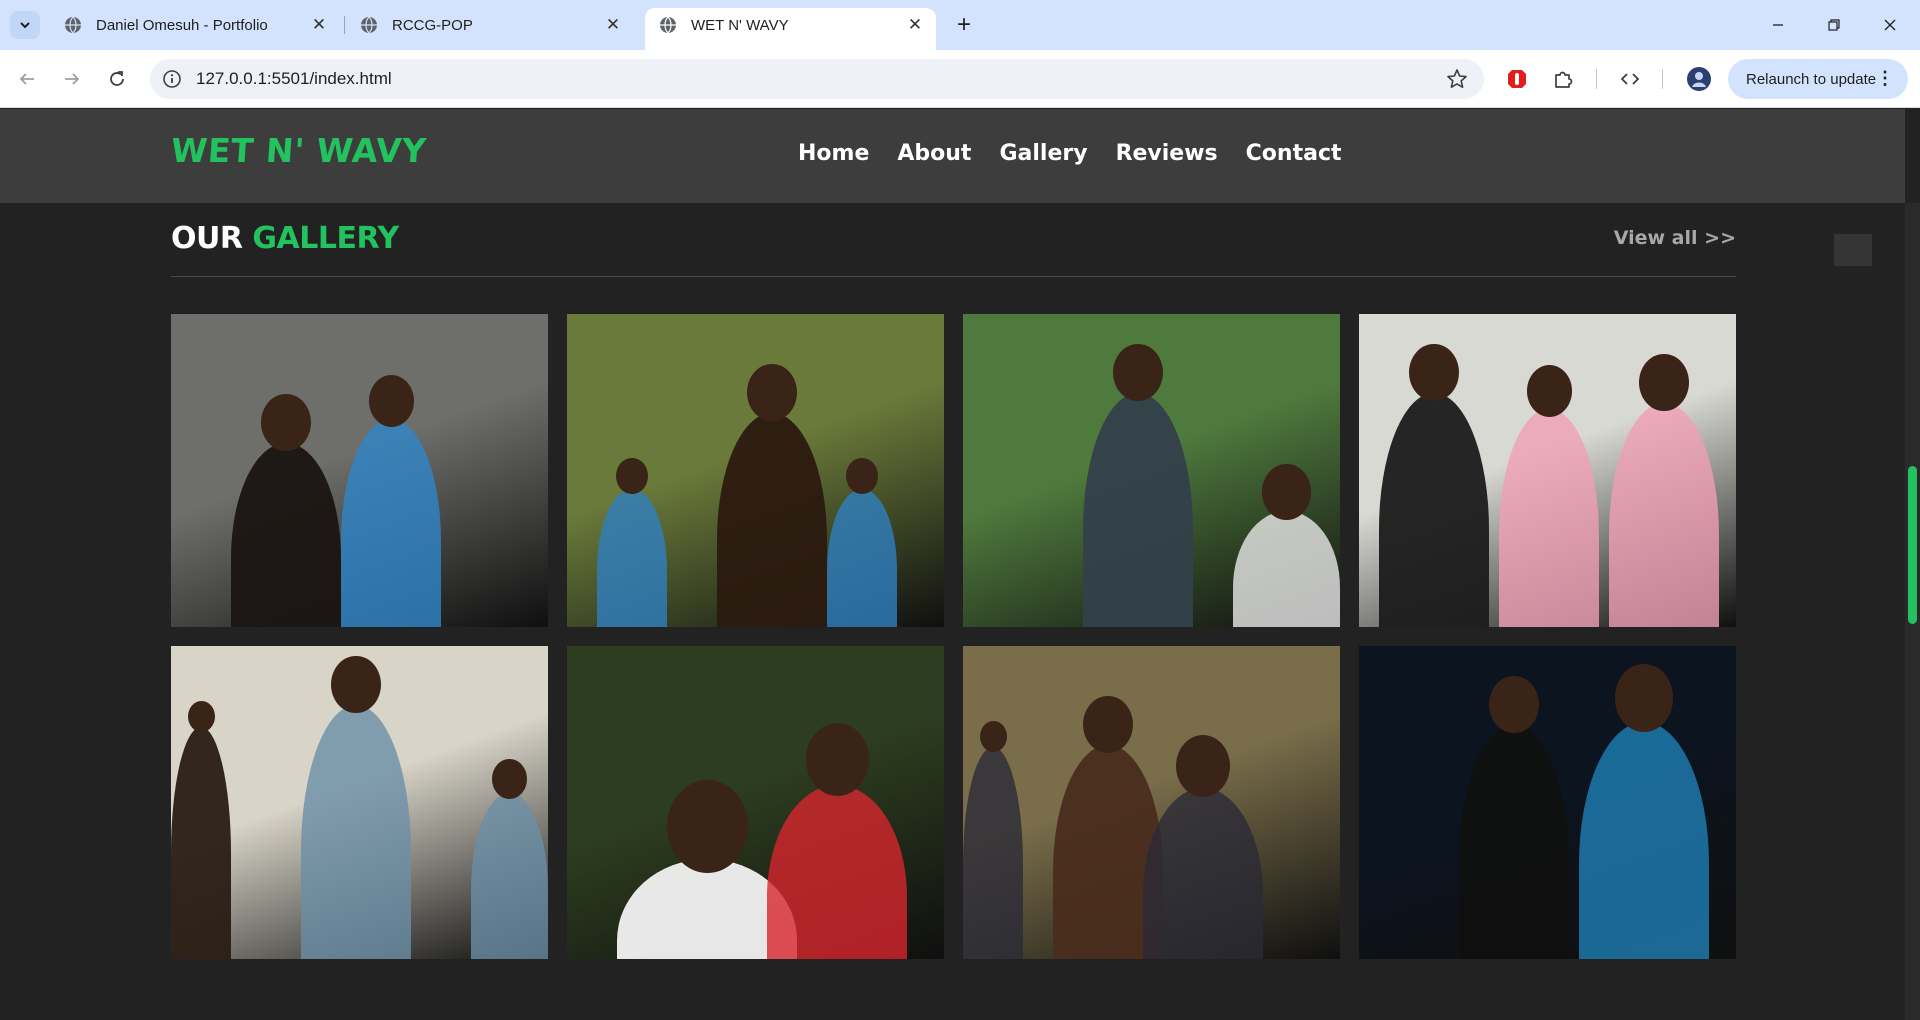 This screenshot has height=1020, width=1920. Describe the element at coordinates (299, 150) in the screenshot. I see `site-logo: WET N' WAVY` at that location.